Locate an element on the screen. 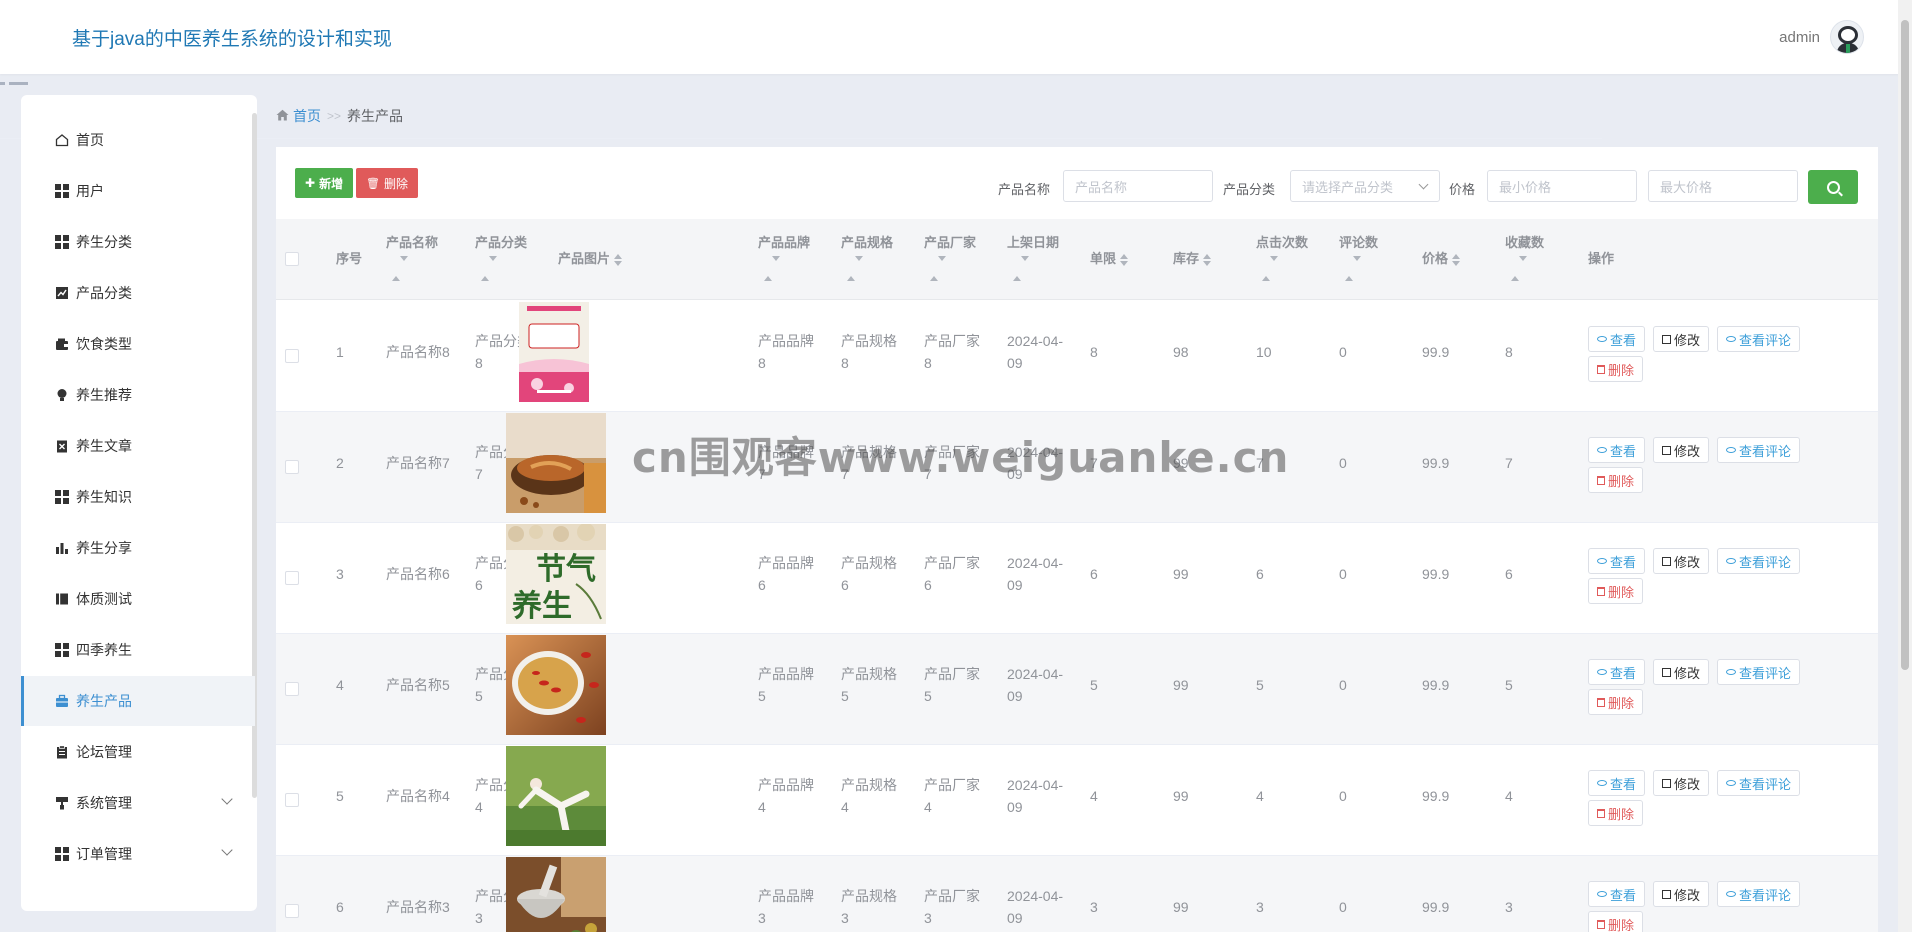 Image resolution: width=1912 pixels, height=932 pixels. sidebar-item-constitution-test: 体质测试 is located at coordinates (138, 599).